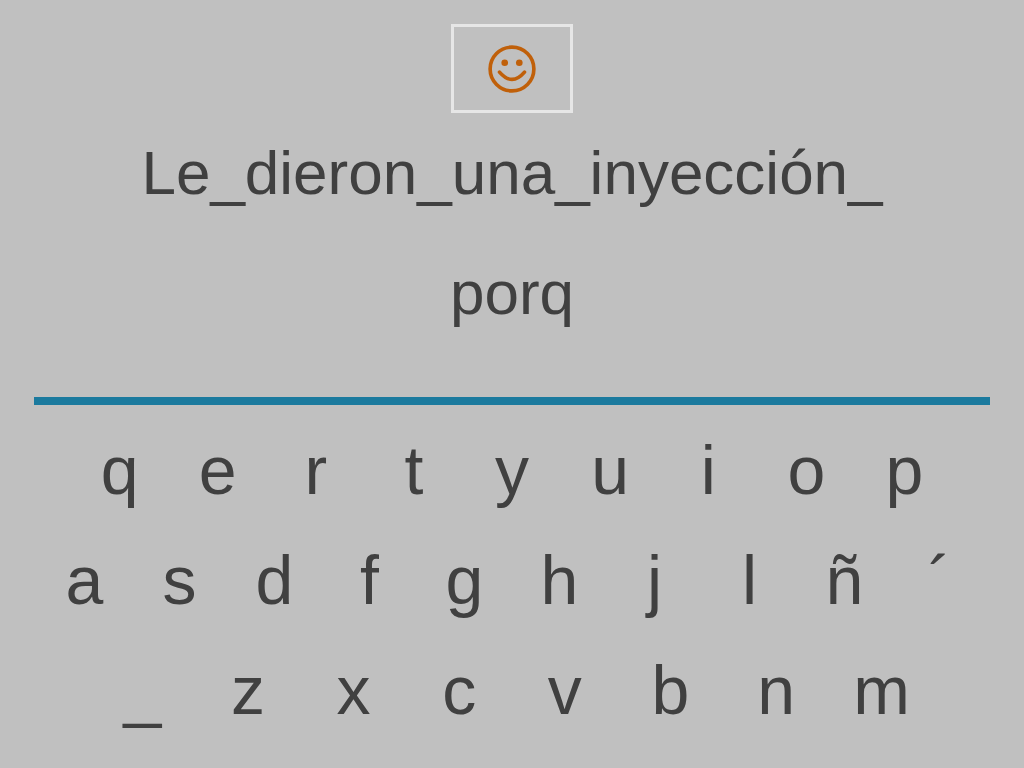  What do you see at coordinates (610, 470) in the screenshot?
I see `letter-key: u` at bounding box center [610, 470].